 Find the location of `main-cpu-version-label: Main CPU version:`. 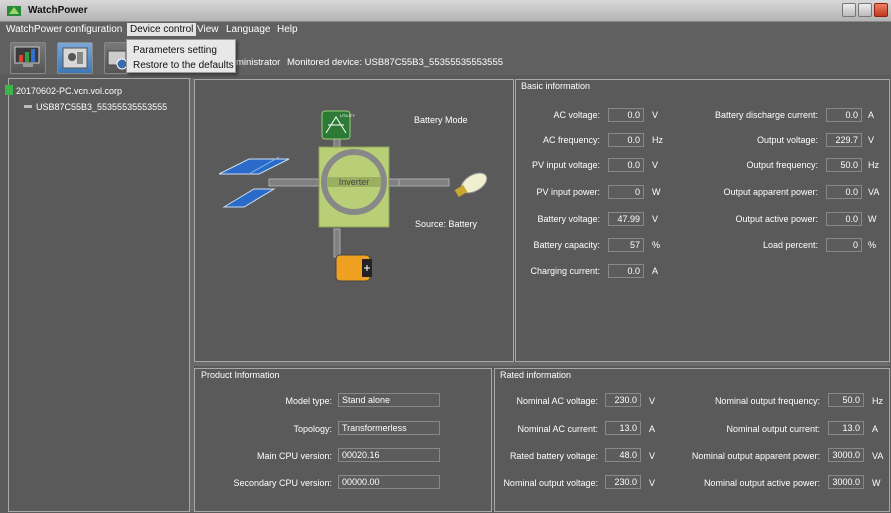

main-cpu-version-label: Main CPU version: is located at coordinates (294, 456).